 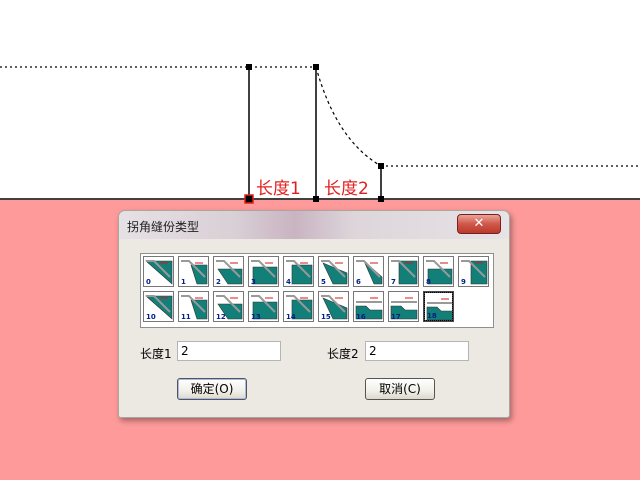 I want to click on corner-type-number: 13, so click(x=256, y=317).